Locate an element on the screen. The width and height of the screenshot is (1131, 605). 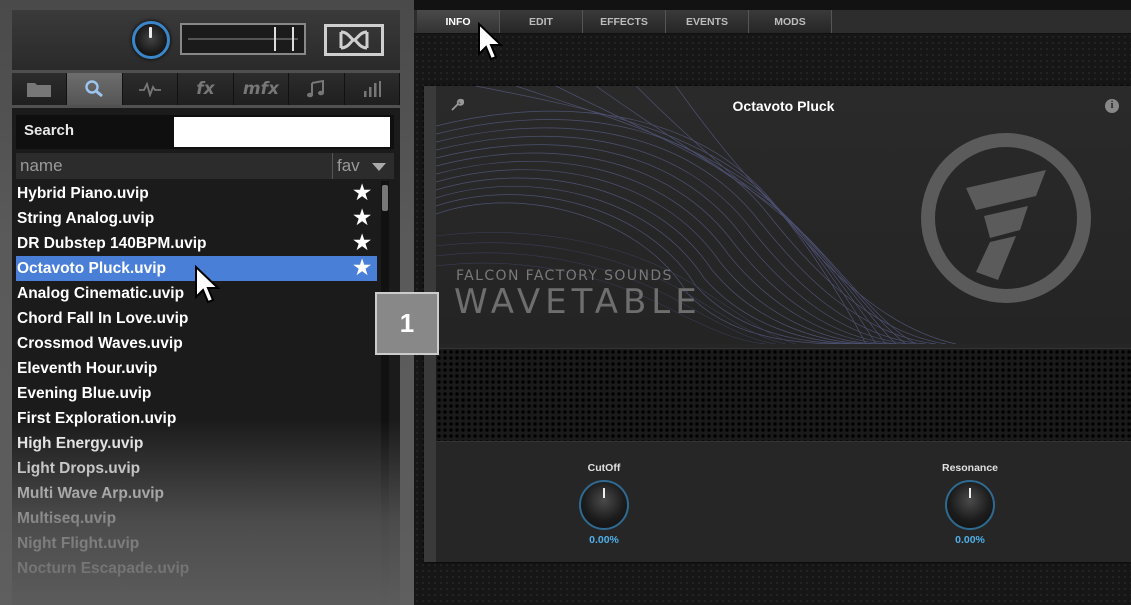
tab-folder is located at coordinates (40, 89).